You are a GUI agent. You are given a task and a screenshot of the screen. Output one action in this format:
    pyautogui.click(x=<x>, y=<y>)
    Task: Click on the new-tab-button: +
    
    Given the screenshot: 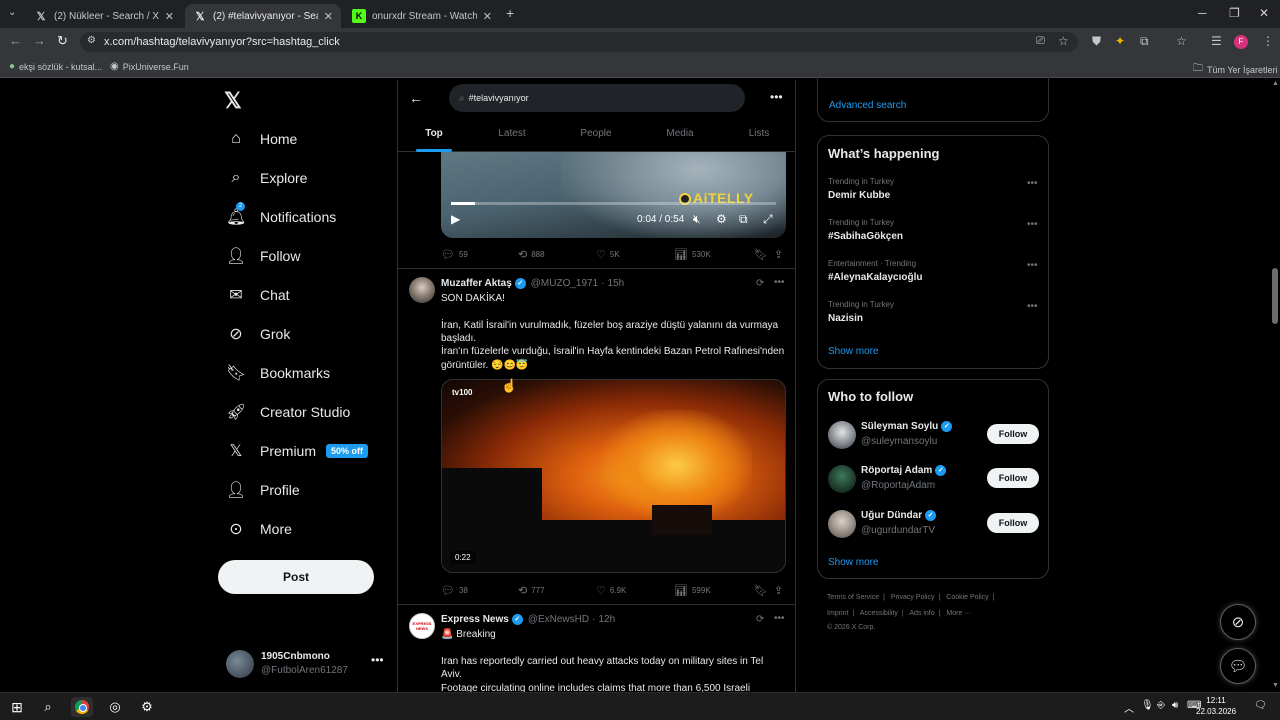 What is the action you would take?
    pyautogui.click(x=510, y=13)
    